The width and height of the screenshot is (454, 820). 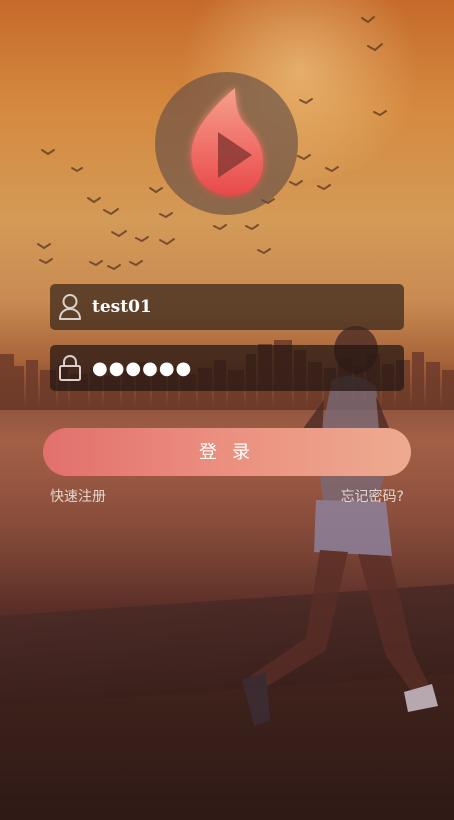 I want to click on user-icon, so click(x=70, y=307).